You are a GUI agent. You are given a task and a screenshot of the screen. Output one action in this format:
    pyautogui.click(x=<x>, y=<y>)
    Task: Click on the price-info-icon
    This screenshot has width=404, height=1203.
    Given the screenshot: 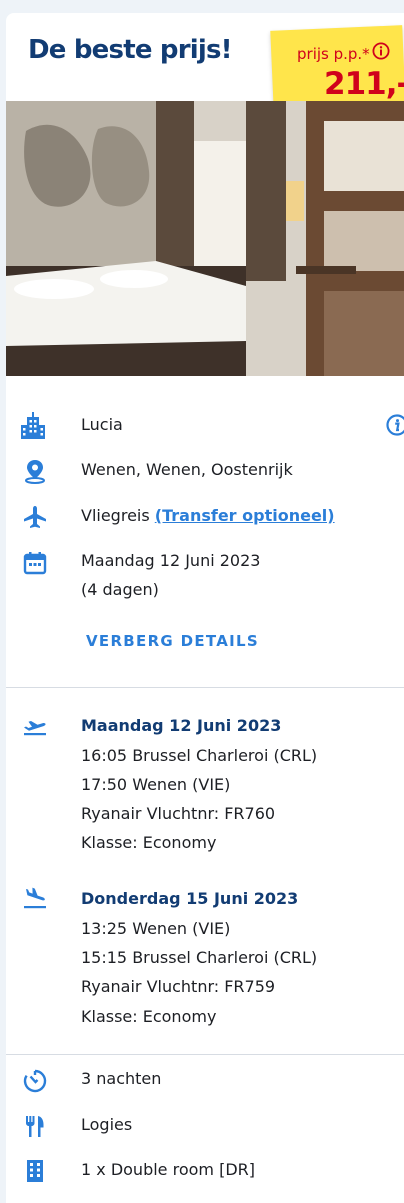 What is the action you would take?
    pyautogui.click(x=381, y=51)
    